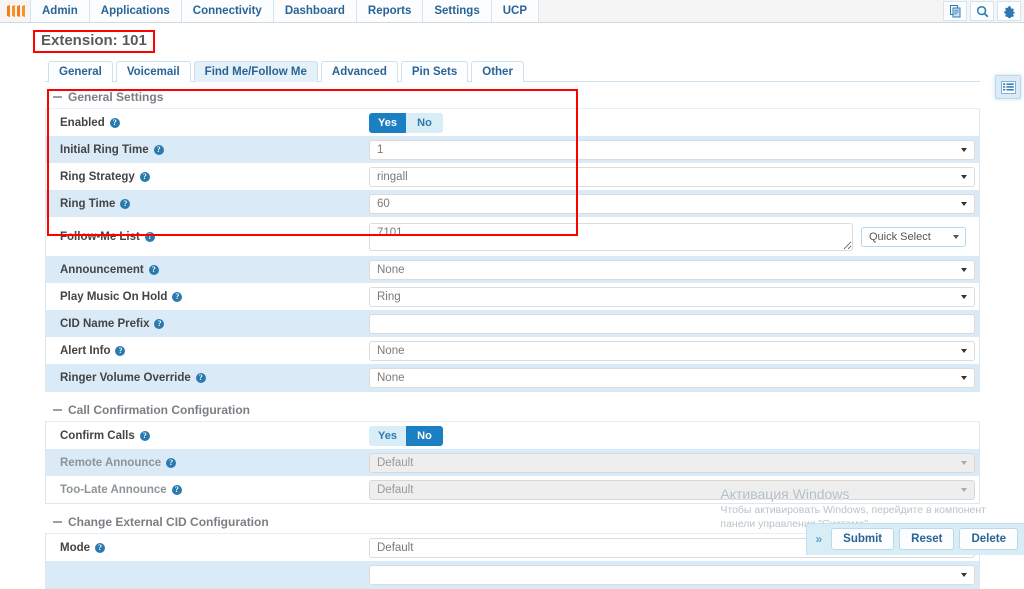  Describe the element at coordinates (457, 11) in the screenshot. I see `nav-item-settings: Settings` at that location.